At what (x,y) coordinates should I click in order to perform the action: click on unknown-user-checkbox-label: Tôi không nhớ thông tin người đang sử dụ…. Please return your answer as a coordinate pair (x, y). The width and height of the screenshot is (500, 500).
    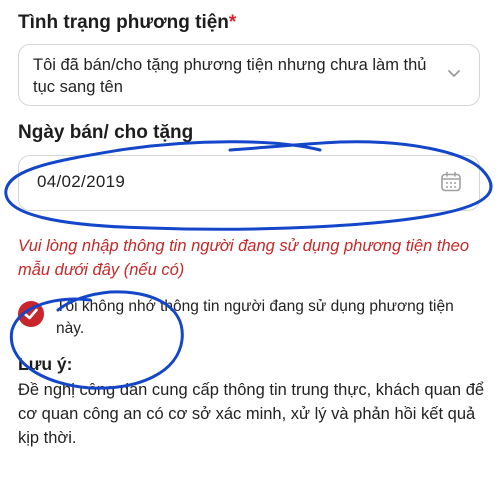
    Looking at the image, I should click on (266, 318).